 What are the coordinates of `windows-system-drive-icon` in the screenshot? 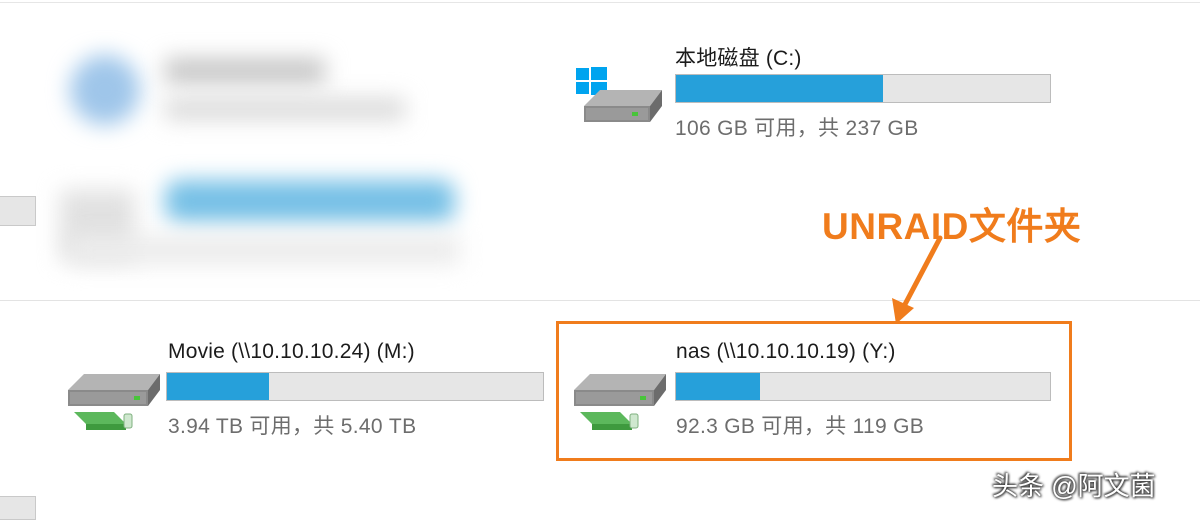 It's located at (619, 94).